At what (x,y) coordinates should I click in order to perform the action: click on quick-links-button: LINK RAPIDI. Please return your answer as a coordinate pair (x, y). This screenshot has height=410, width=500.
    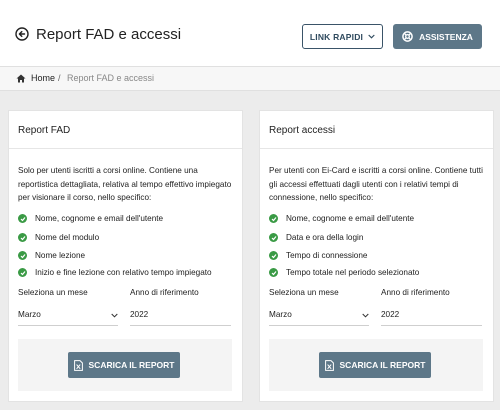
    Looking at the image, I should click on (342, 36).